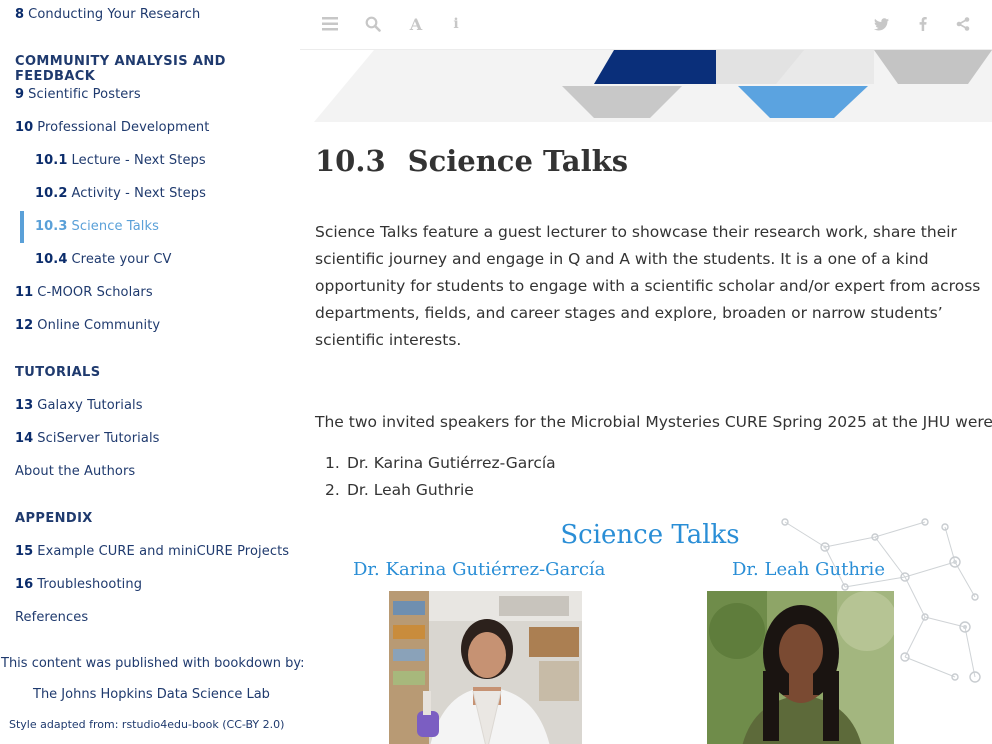 This screenshot has width=992, height=744. I want to click on toc-item-15: 15 Example CURE and miniCURE Projects, so click(152, 551).